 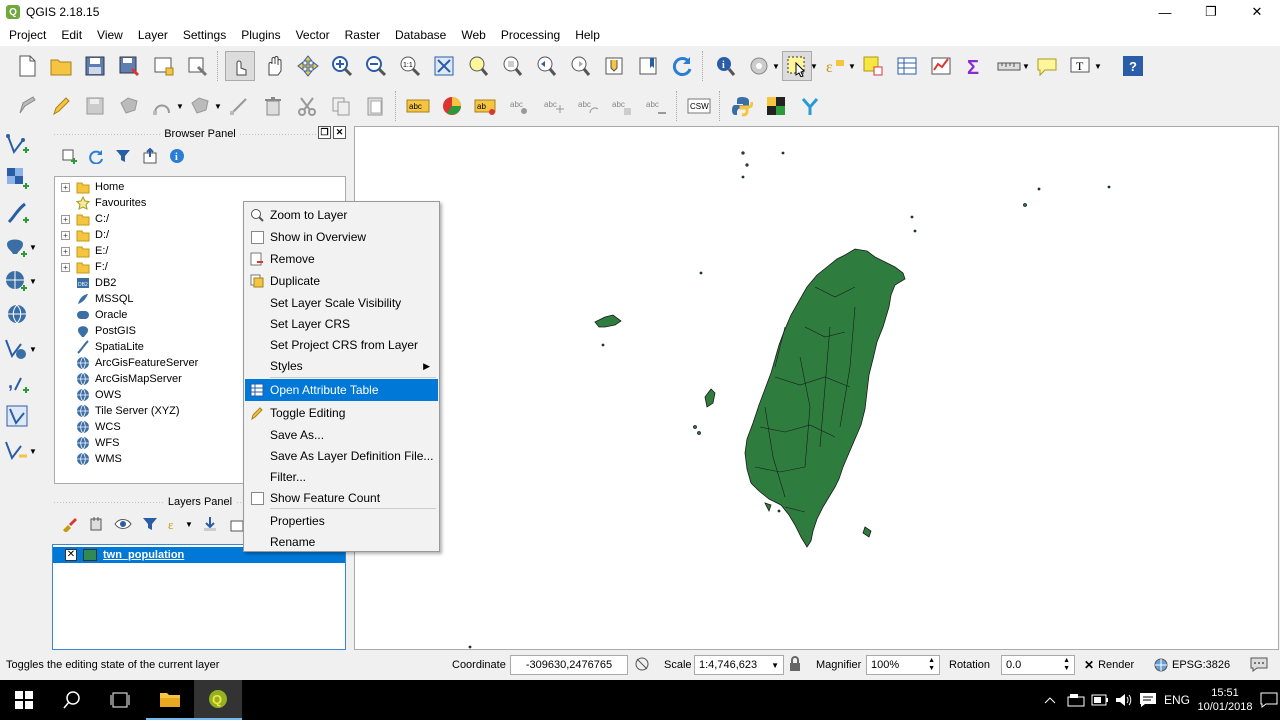 What do you see at coordinates (941, 66) in the screenshot?
I see `statistical-summary-icon` at bounding box center [941, 66].